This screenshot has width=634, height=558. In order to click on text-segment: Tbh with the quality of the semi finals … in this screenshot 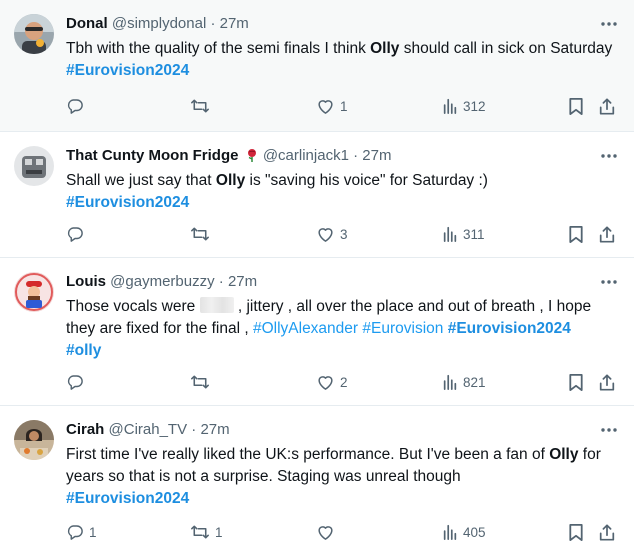, I will do `click(218, 48)`.